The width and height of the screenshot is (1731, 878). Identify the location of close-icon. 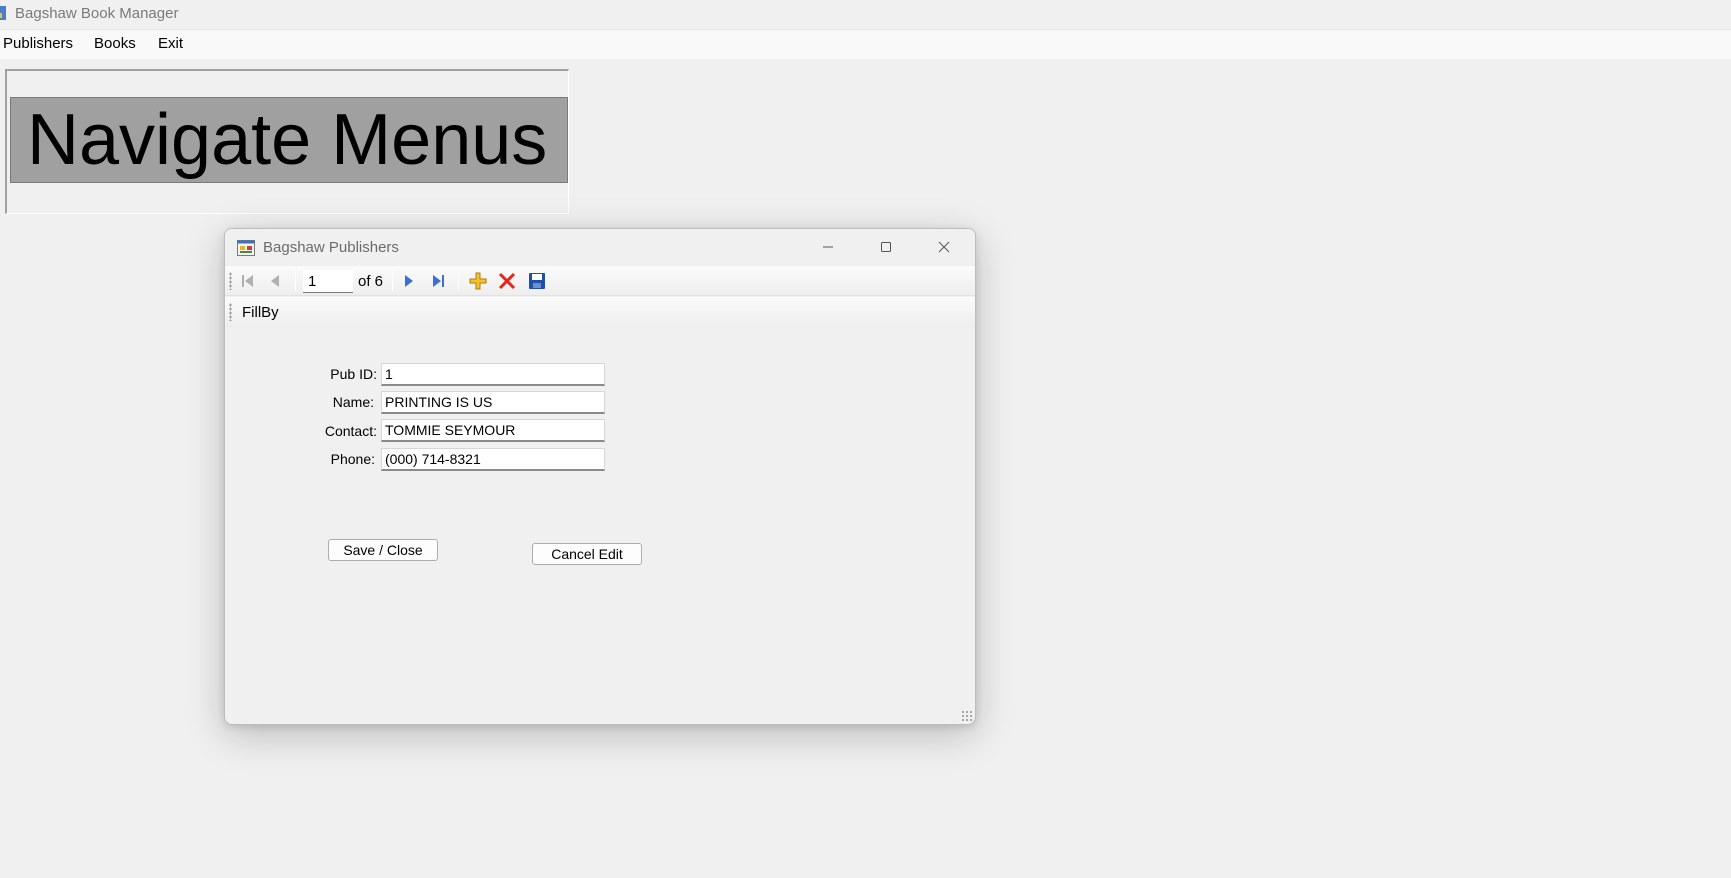
(944, 247).